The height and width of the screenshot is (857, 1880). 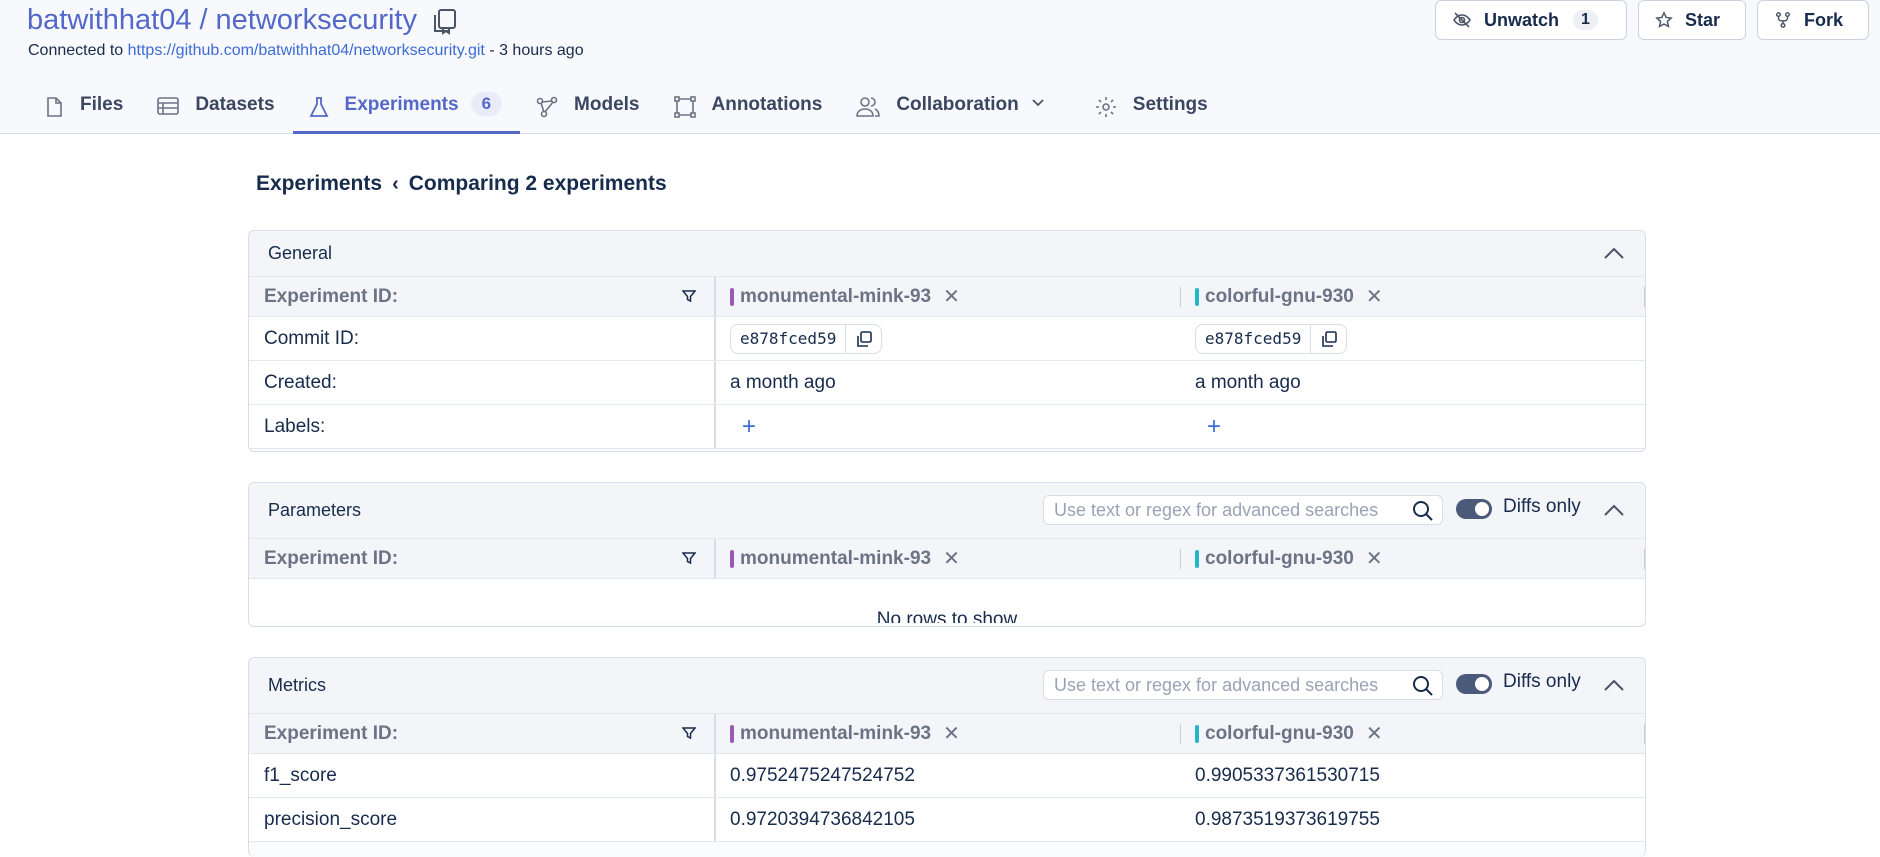 What do you see at coordinates (76, 50) in the screenshot?
I see `connected-prefix: Connected to` at bounding box center [76, 50].